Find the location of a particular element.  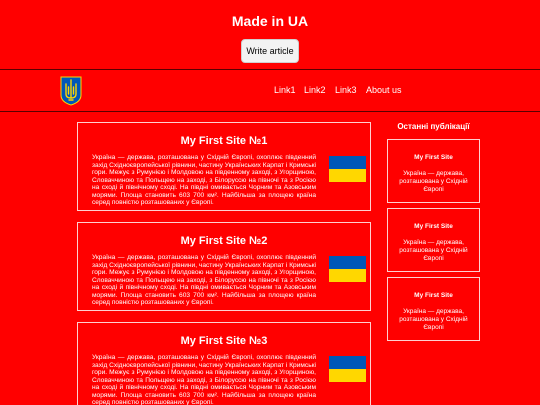

sidebar-title: Останні публікації is located at coordinates (433, 126).